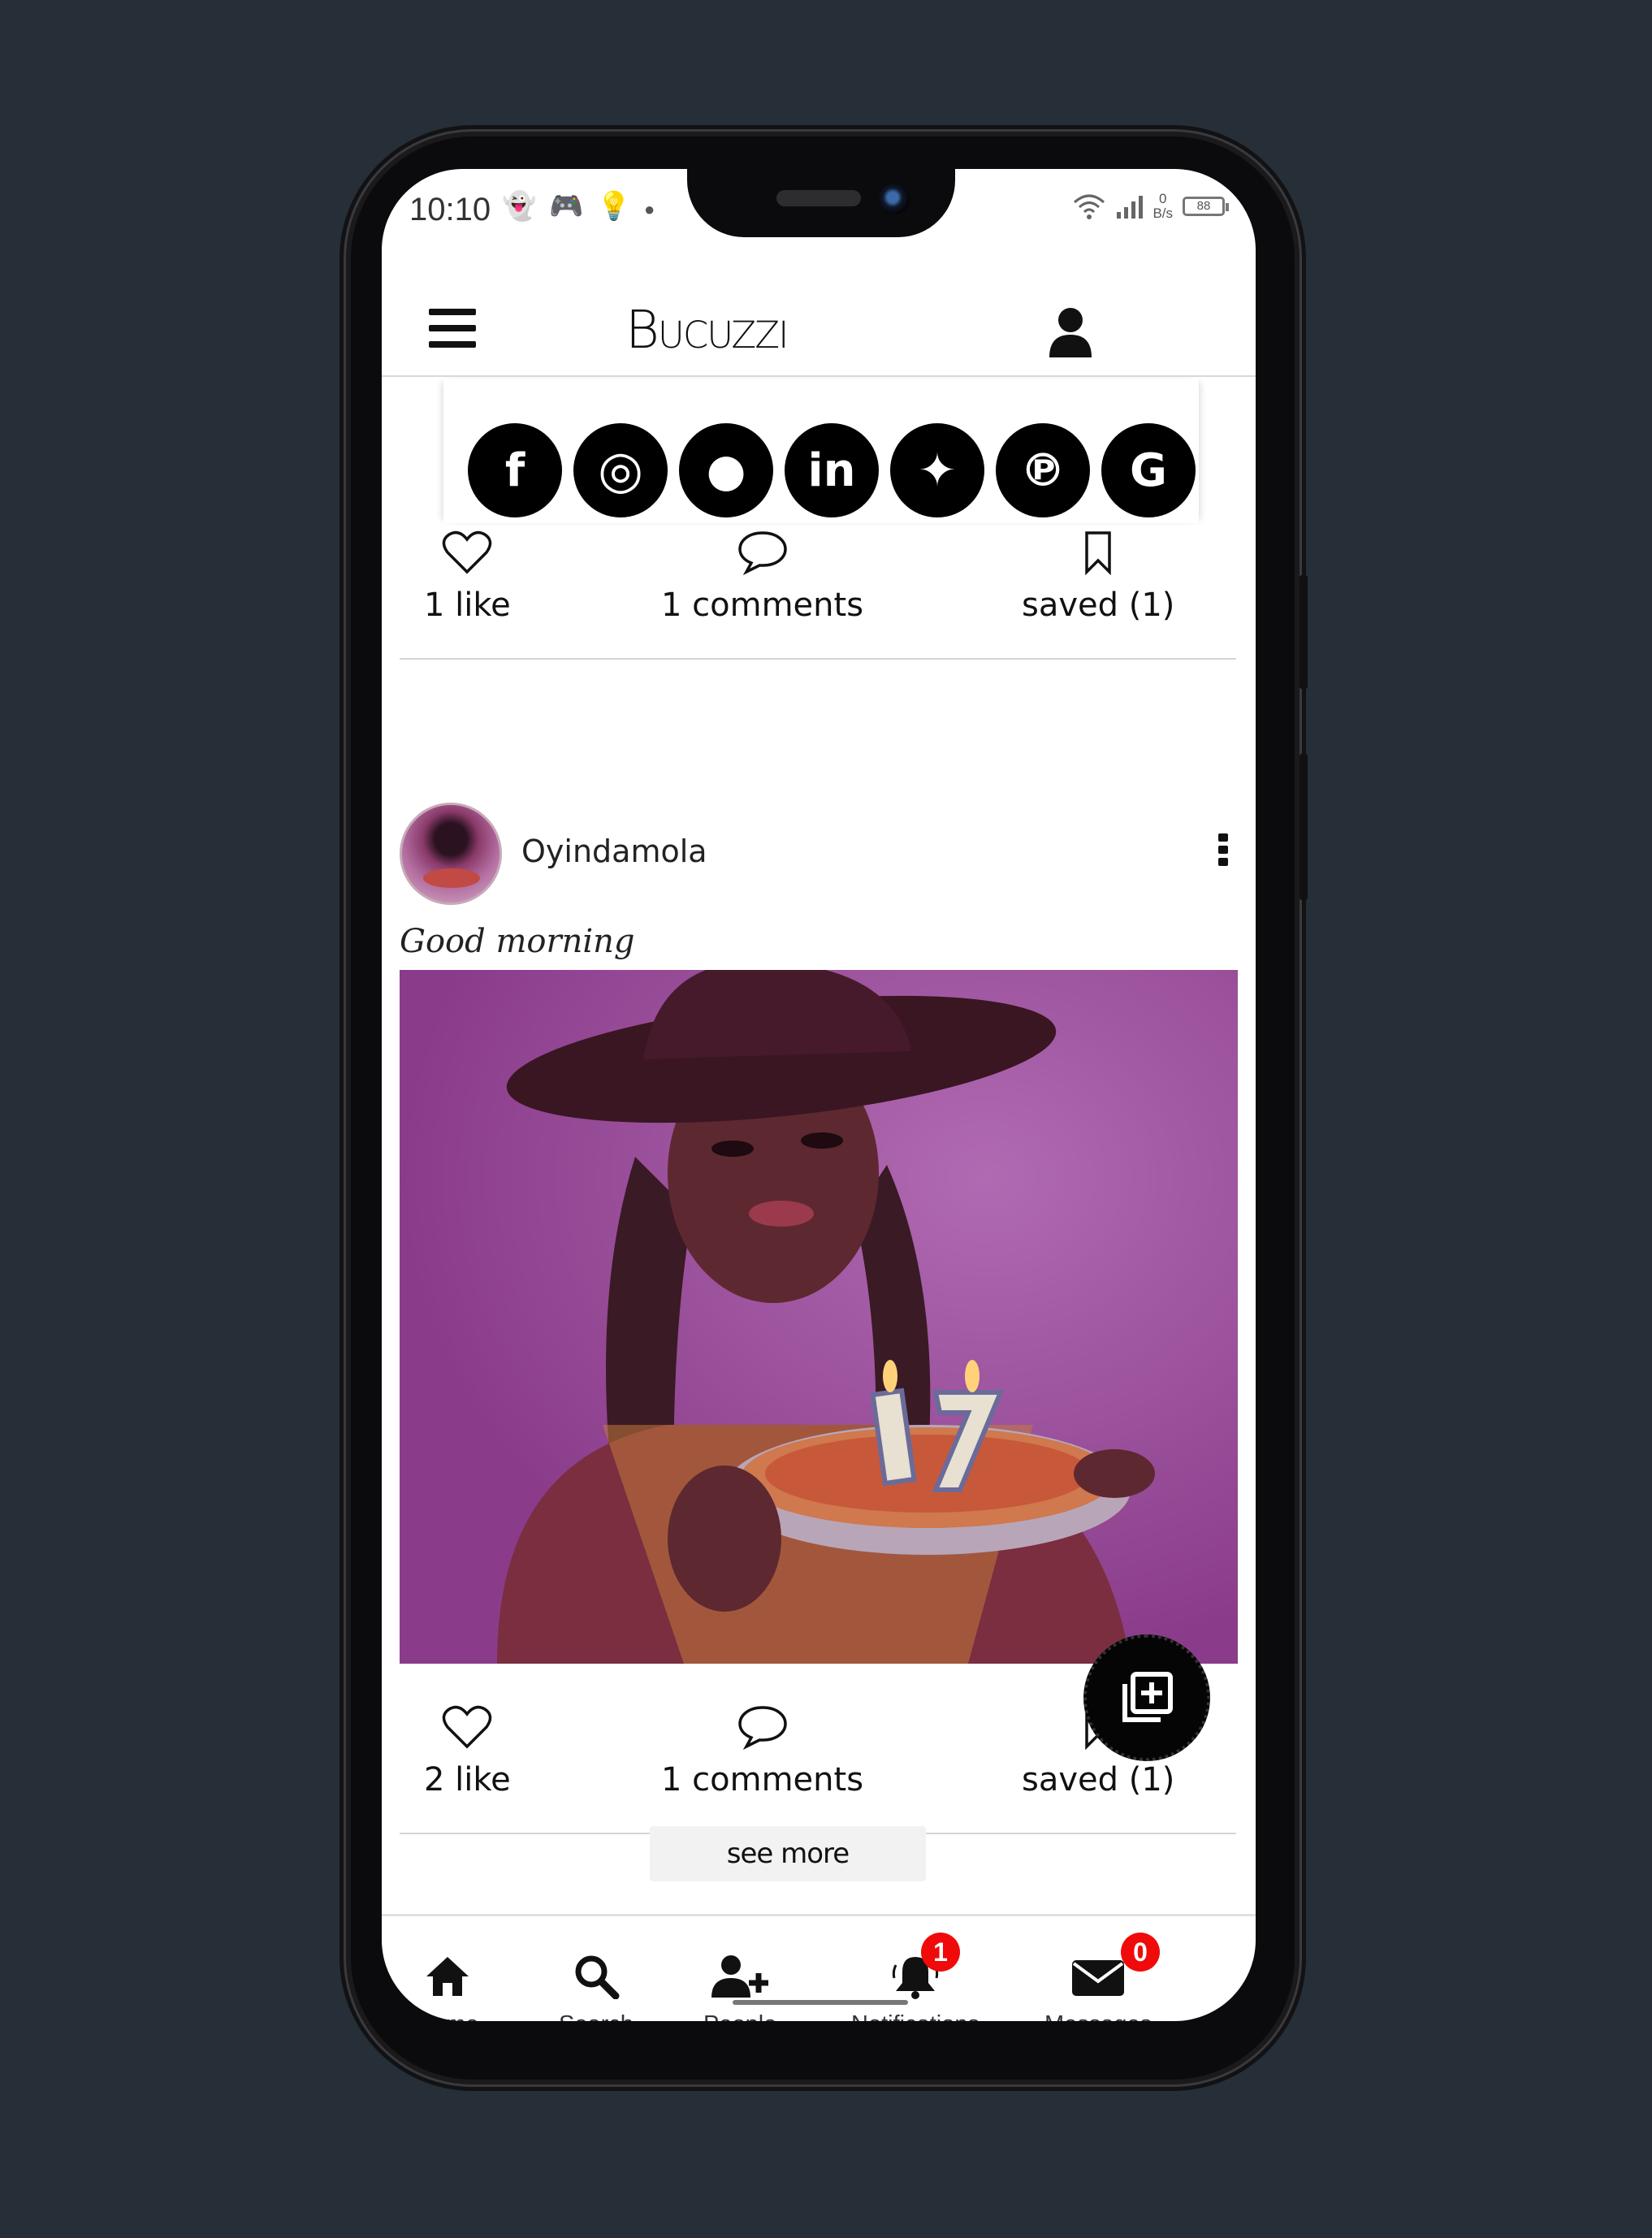  What do you see at coordinates (937, 470) in the screenshot?
I see `twitter-icon: ✦` at bounding box center [937, 470].